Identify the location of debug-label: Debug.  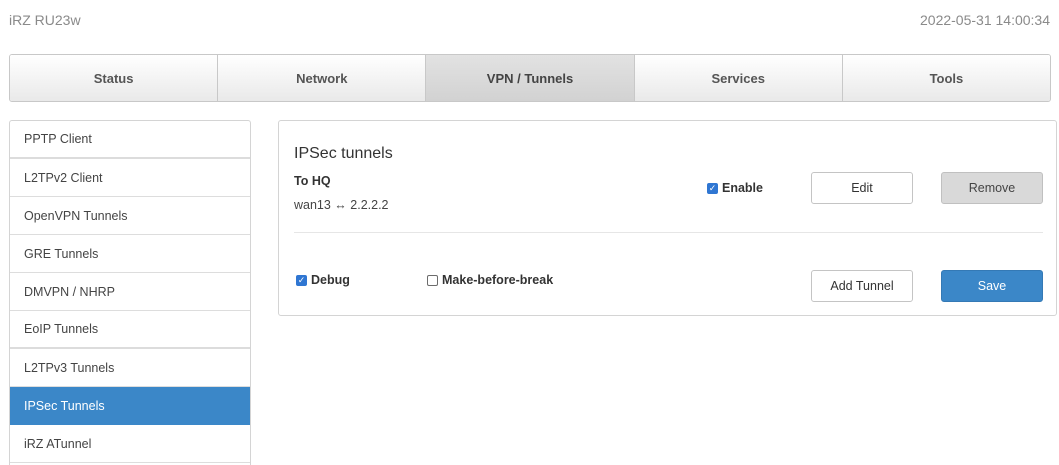
(330, 280).